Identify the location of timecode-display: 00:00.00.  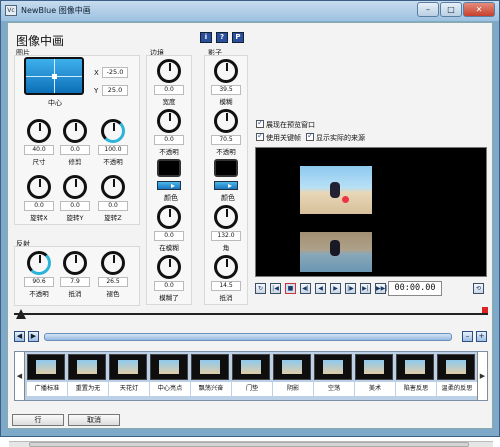
(415, 288).